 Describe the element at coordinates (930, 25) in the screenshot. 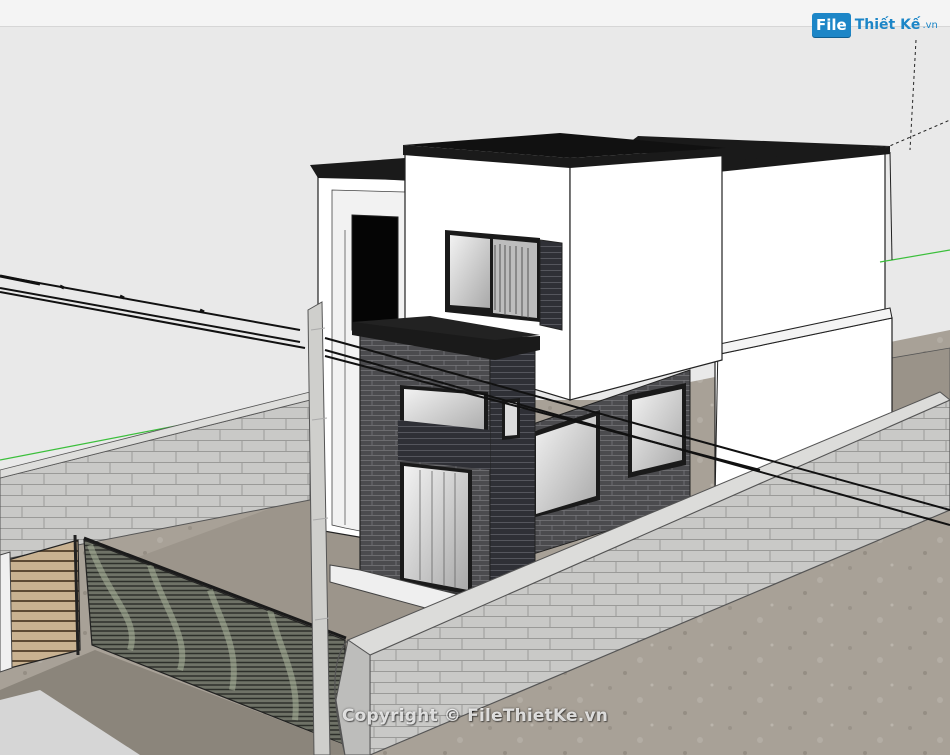

I see `logo-domain: .vn` at that location.